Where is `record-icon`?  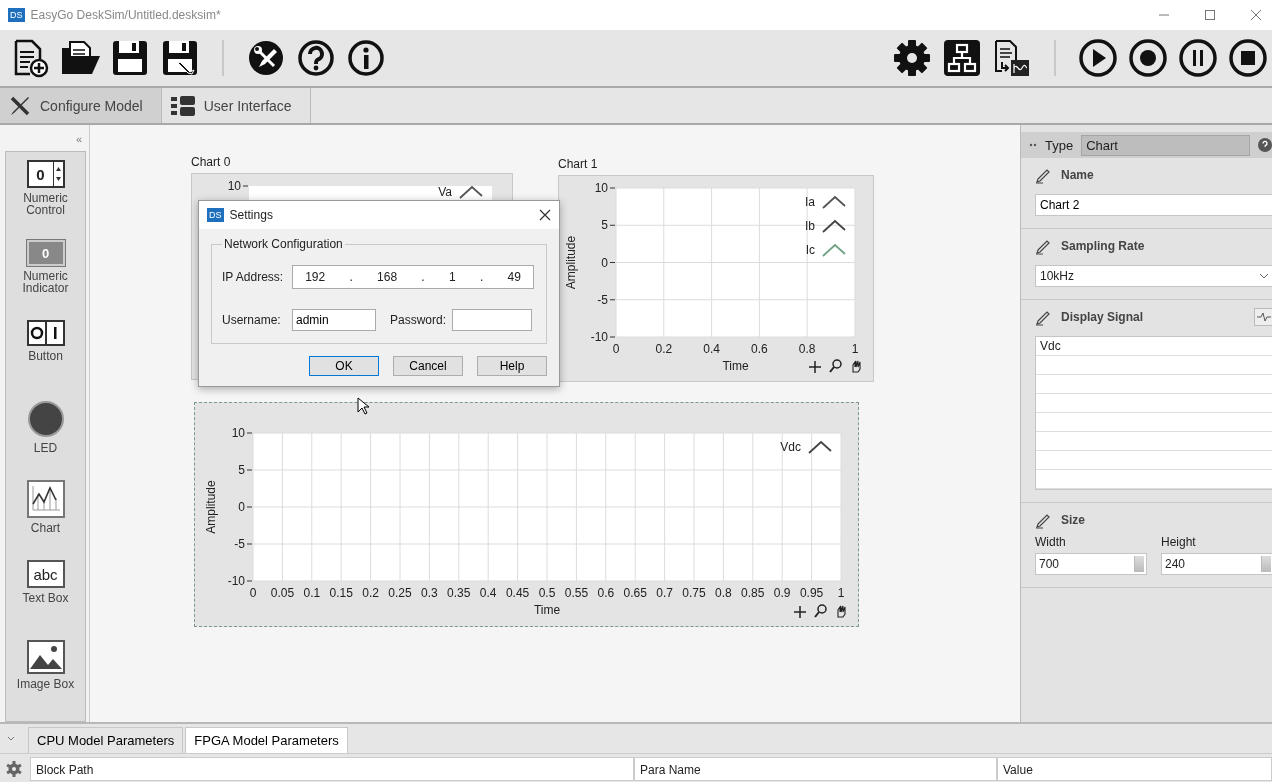 record-icon is located at coordinates (1148, 58).